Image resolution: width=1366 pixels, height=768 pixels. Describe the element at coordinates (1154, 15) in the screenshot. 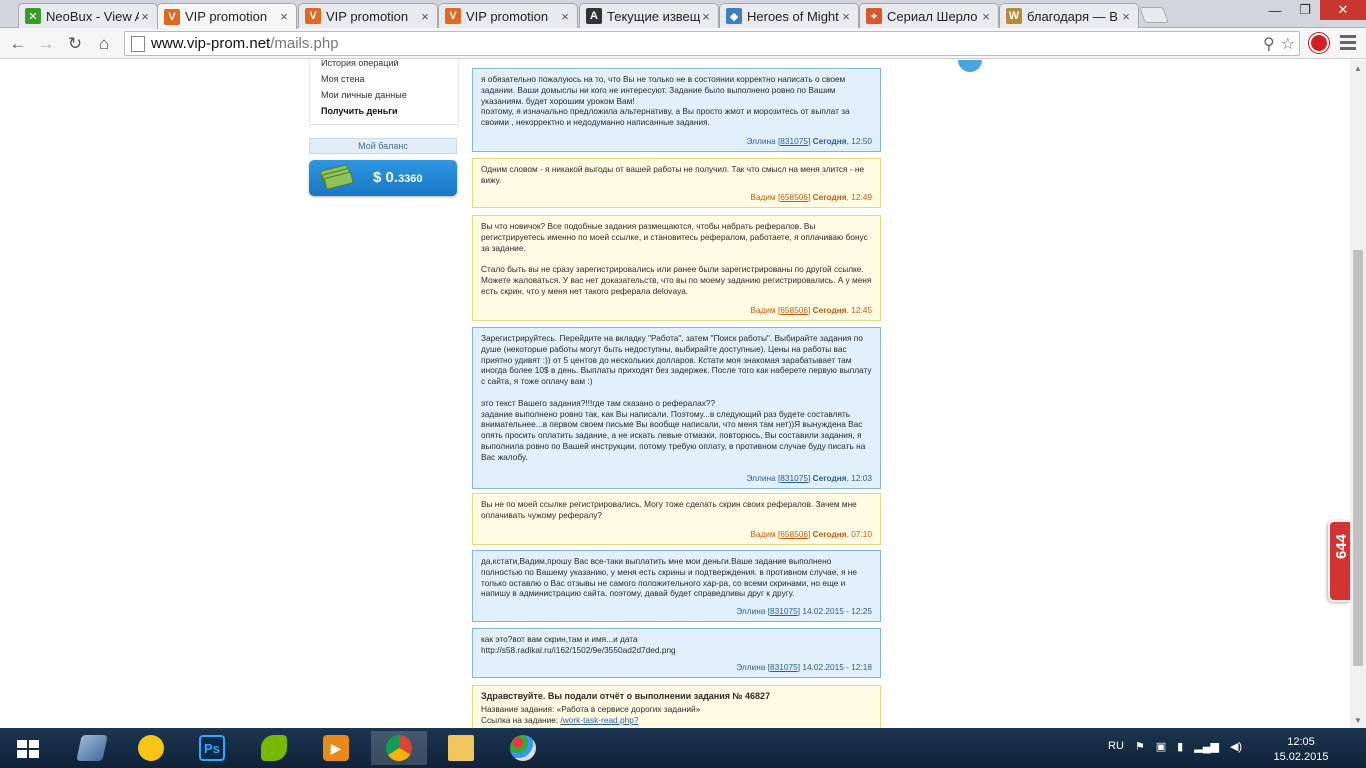

I see `new-tab-button` at that location.